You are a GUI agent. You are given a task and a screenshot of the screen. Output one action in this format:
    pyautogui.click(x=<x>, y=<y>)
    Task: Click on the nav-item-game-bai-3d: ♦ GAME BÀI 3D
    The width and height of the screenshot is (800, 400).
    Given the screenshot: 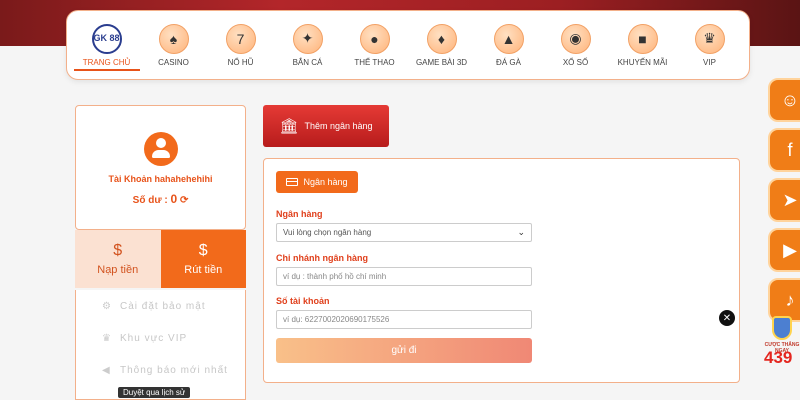 What is the action you would take?
    pyautogui.click(x=442, y=45)
    